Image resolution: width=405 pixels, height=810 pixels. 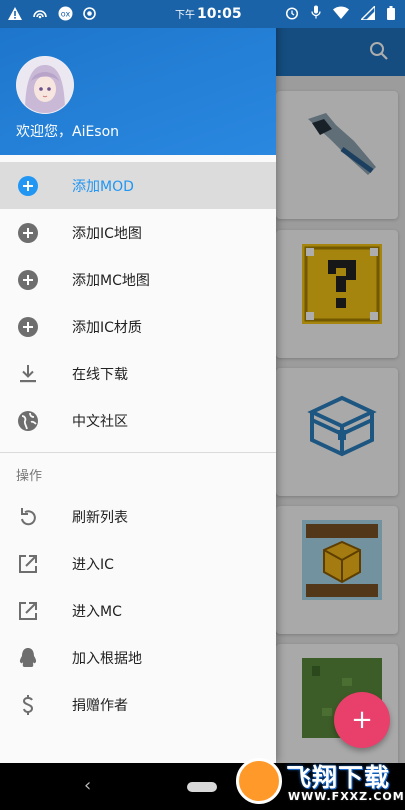 I want to click on drawer-item-chinese-community: 中文社区, so click(x=138, y=420).